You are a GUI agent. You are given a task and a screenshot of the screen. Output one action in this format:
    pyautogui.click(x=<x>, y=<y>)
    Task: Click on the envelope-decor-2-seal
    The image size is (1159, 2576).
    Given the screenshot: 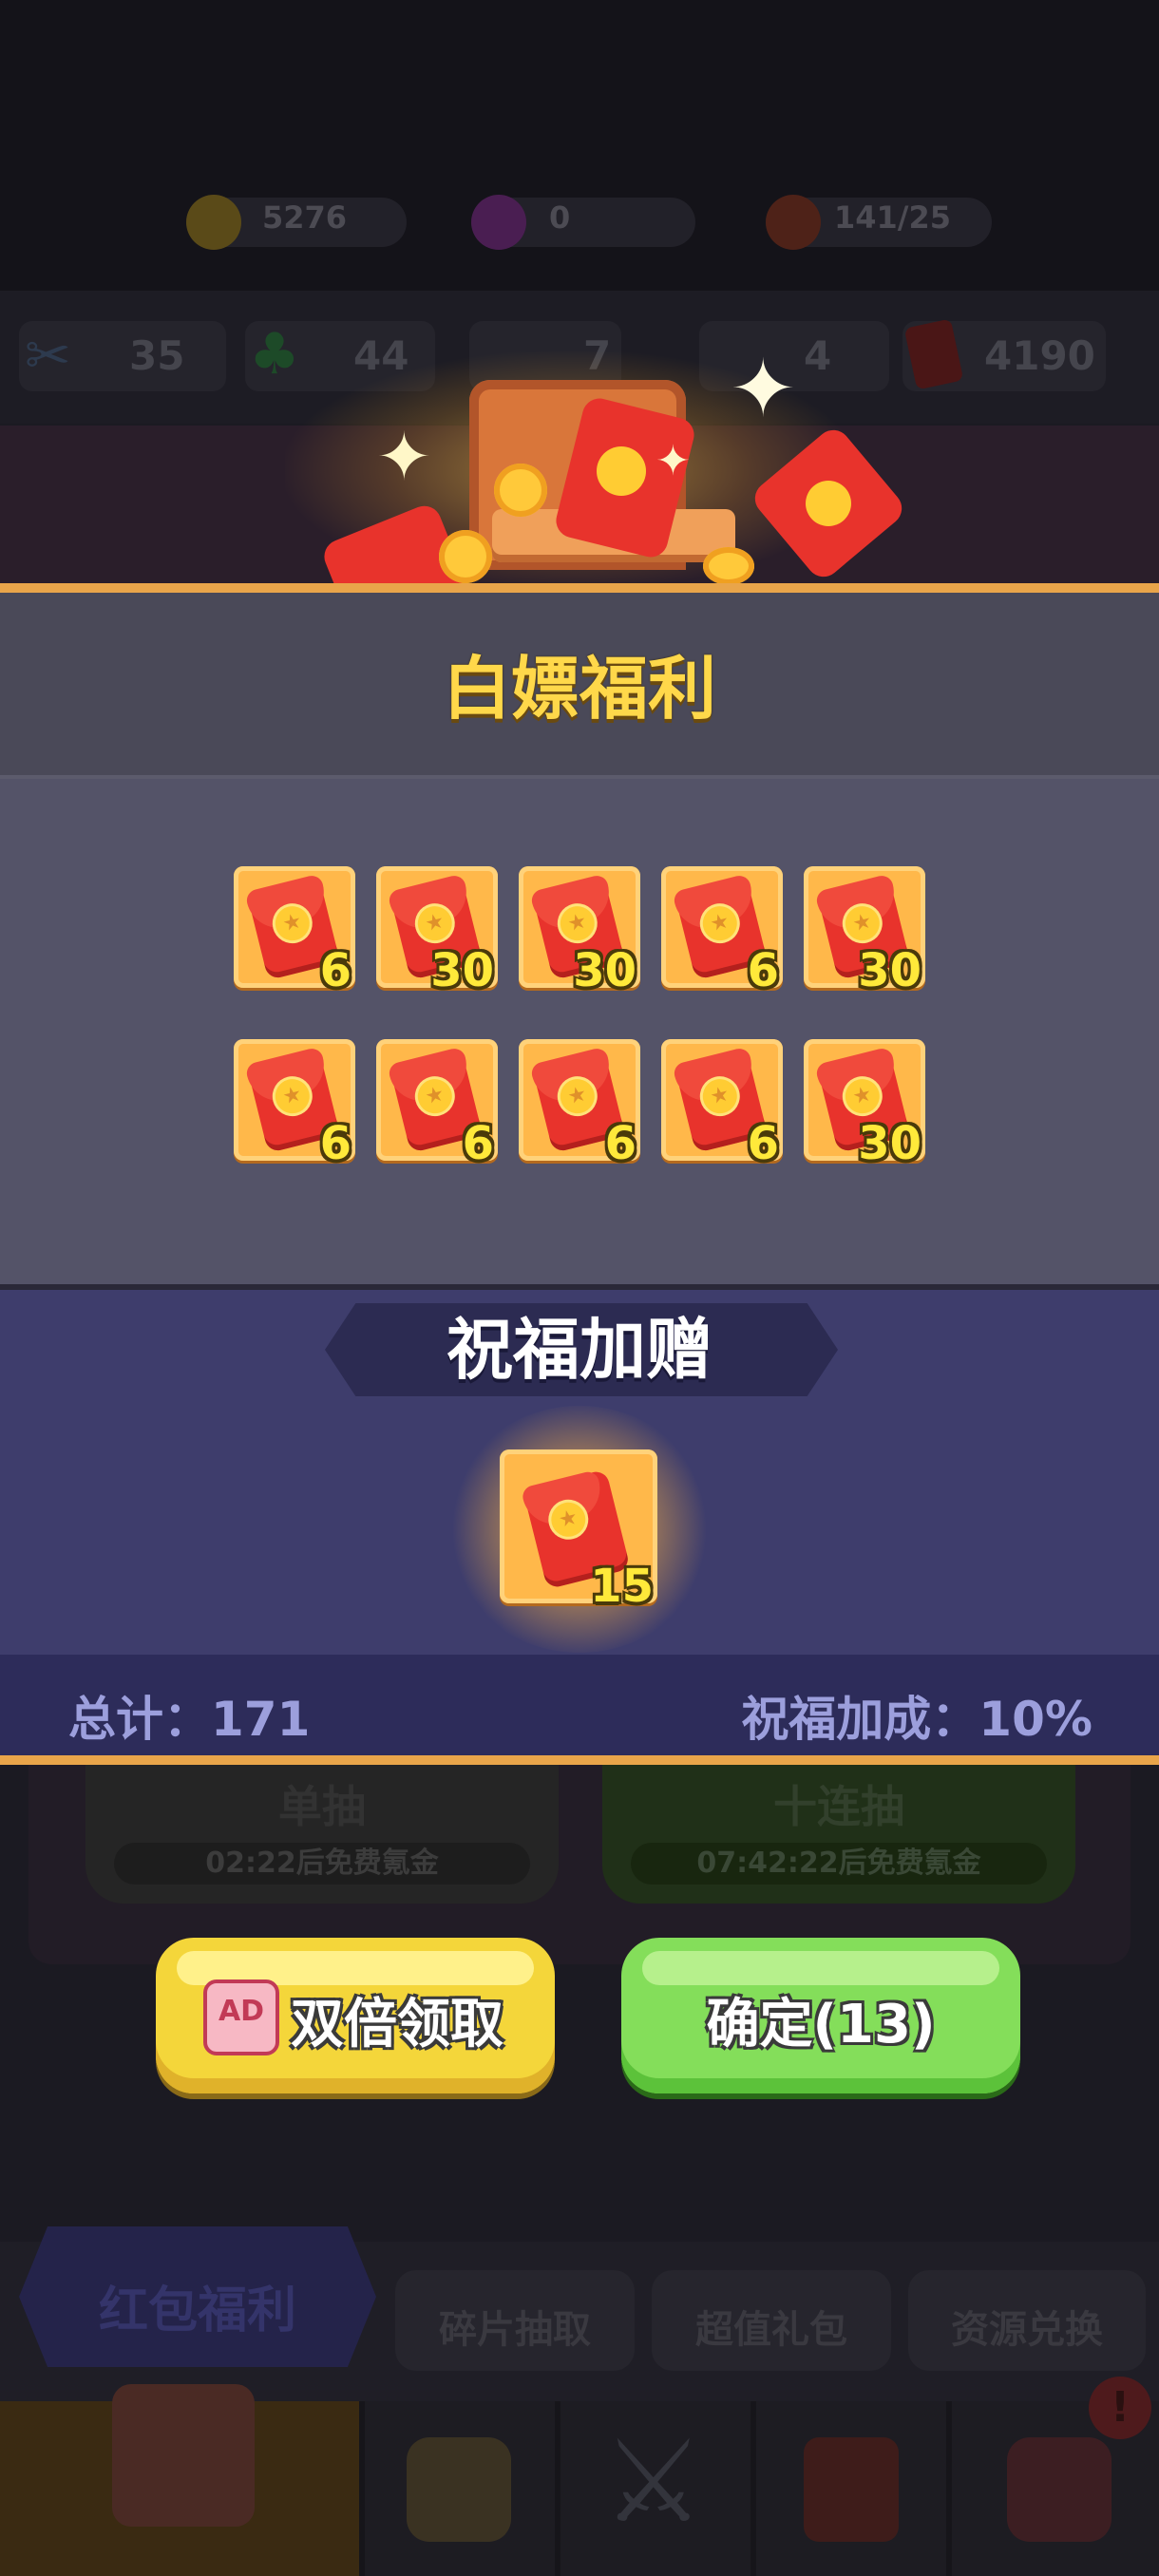 What is the action you would take?
    pyautogui.click(x=828, y=503)
    